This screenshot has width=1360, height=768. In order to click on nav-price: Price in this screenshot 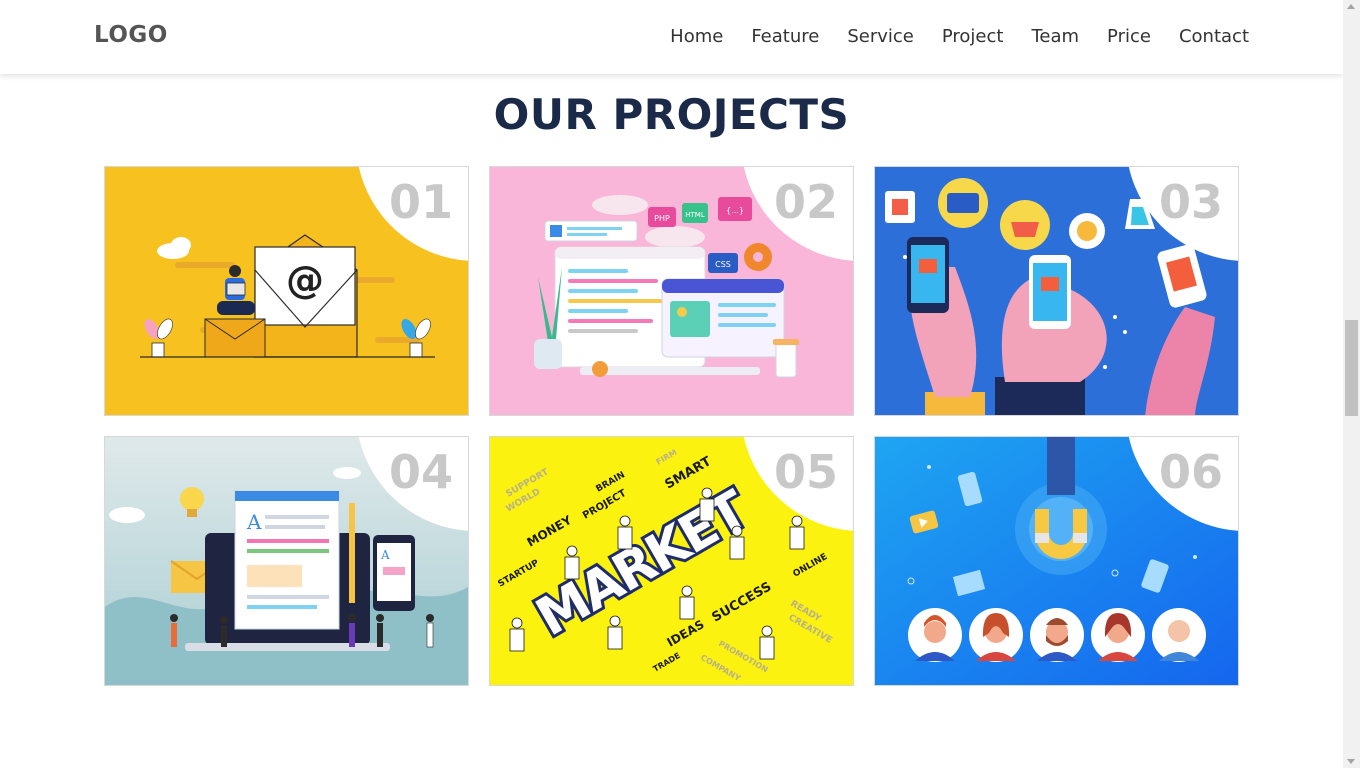, I will do `click(1129, 37)`.